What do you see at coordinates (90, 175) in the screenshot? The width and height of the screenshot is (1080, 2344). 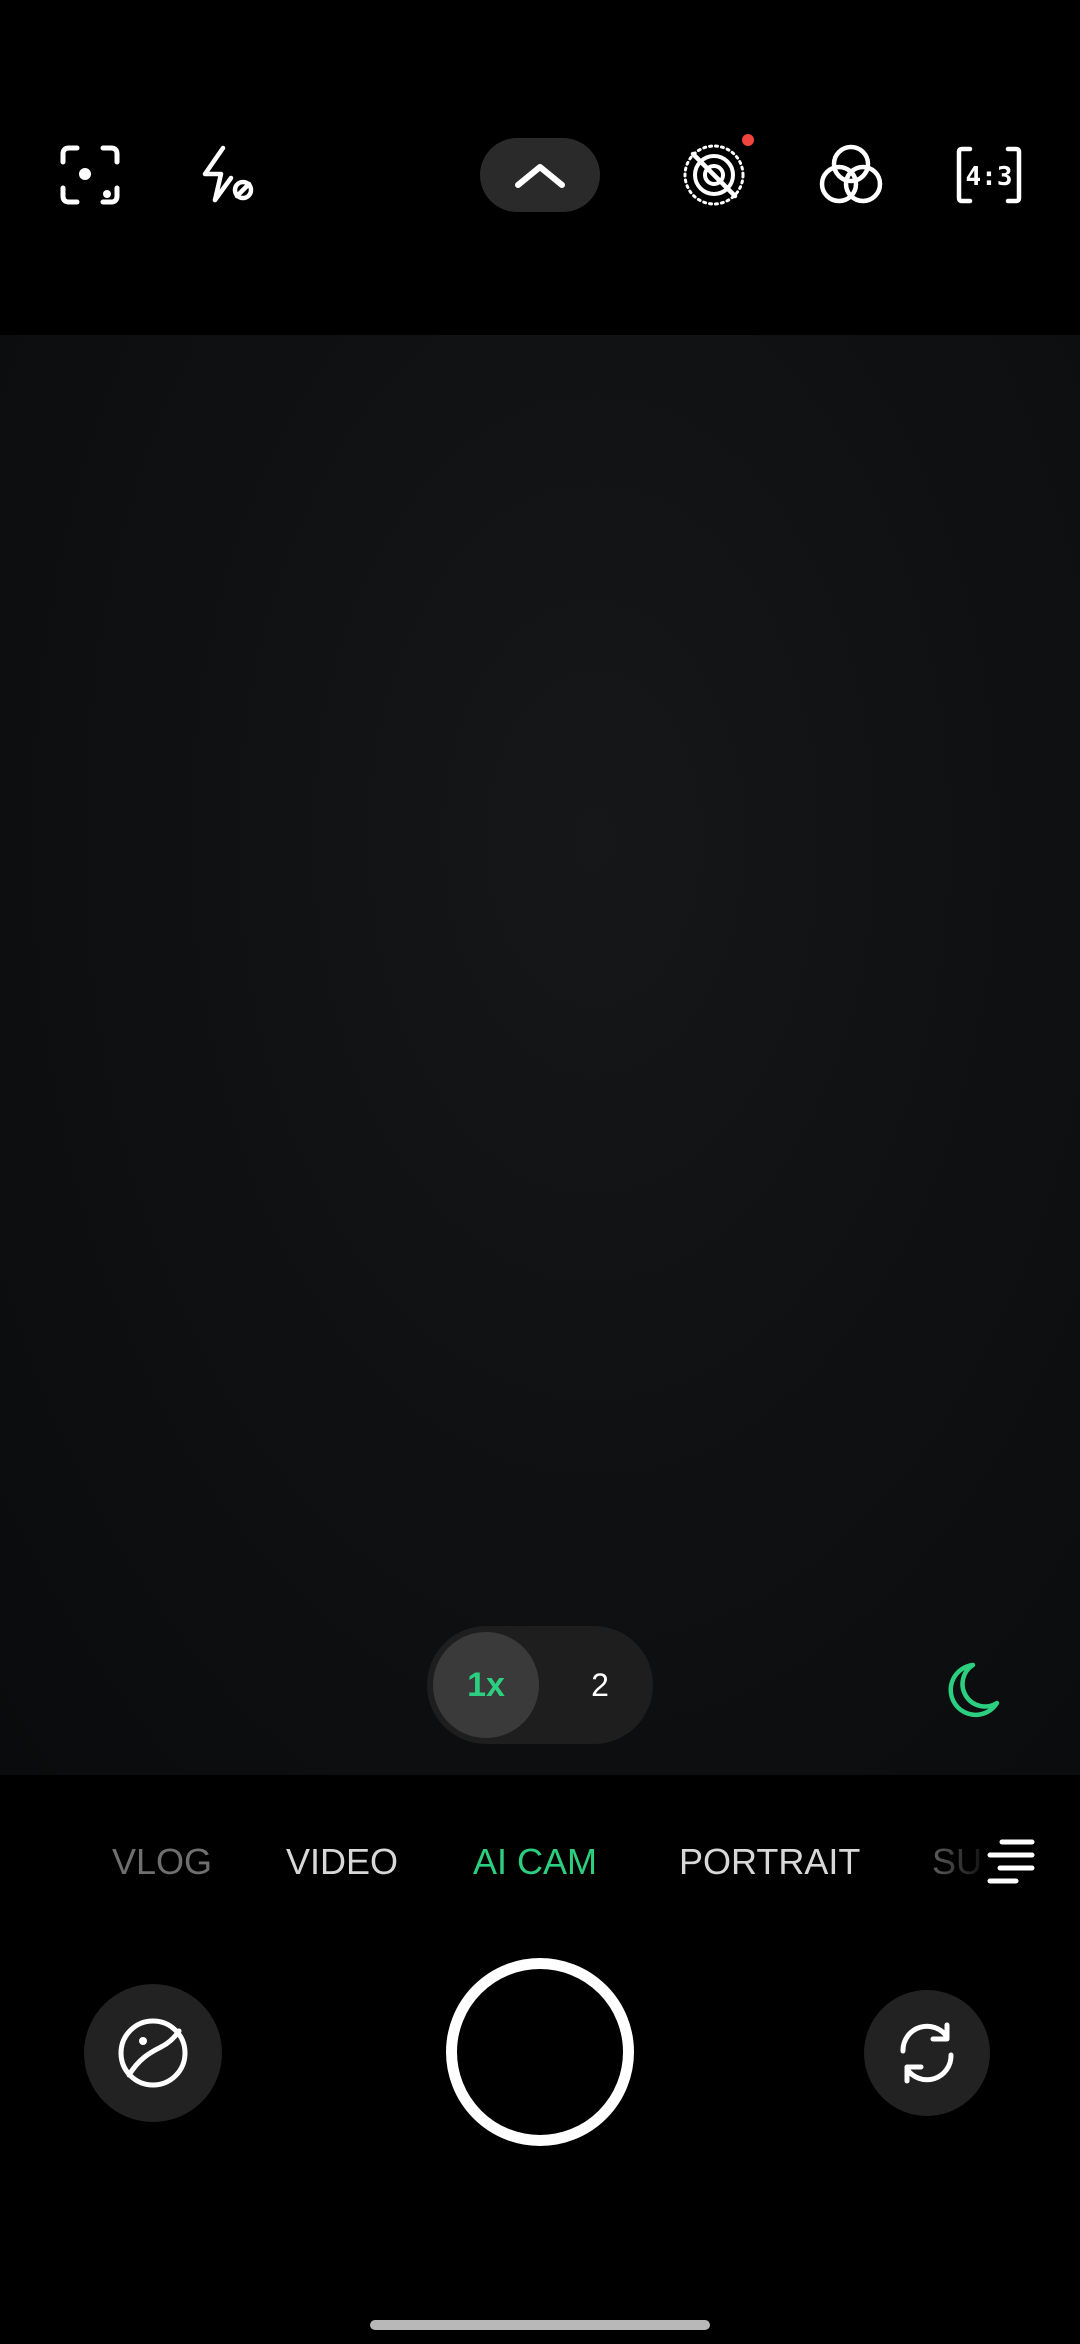 I see `scan-icon` at bounding box center [90, 175].